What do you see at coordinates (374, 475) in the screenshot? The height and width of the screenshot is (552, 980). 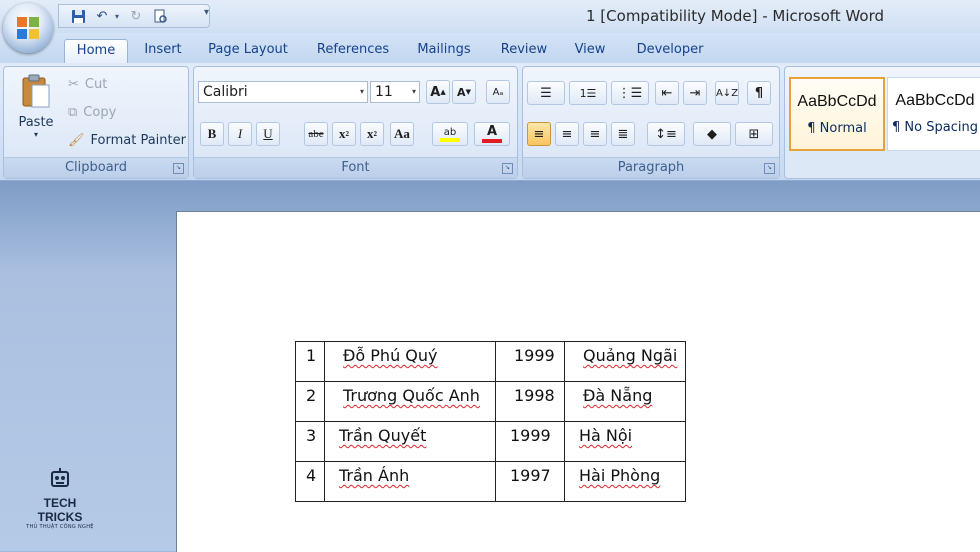 I see `cell-text: Trần Ánh` at bounding box center [374, 475].